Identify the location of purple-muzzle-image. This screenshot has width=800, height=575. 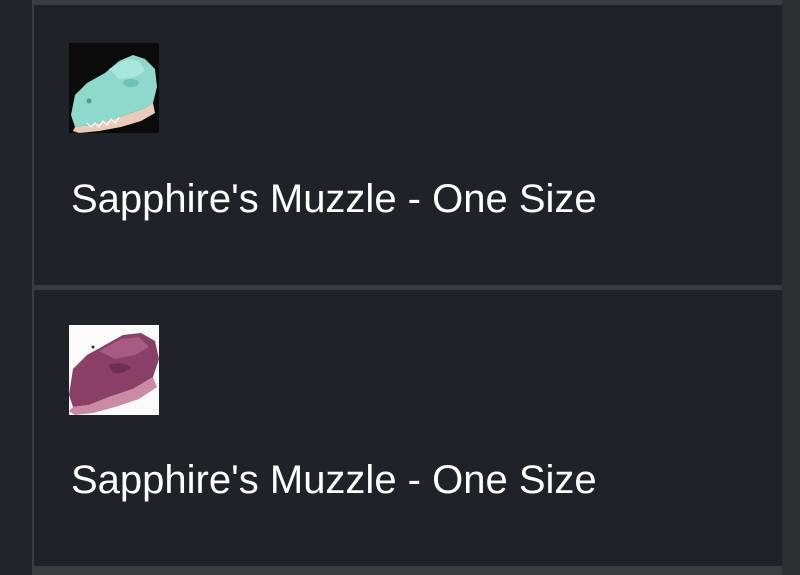
(114, 370).